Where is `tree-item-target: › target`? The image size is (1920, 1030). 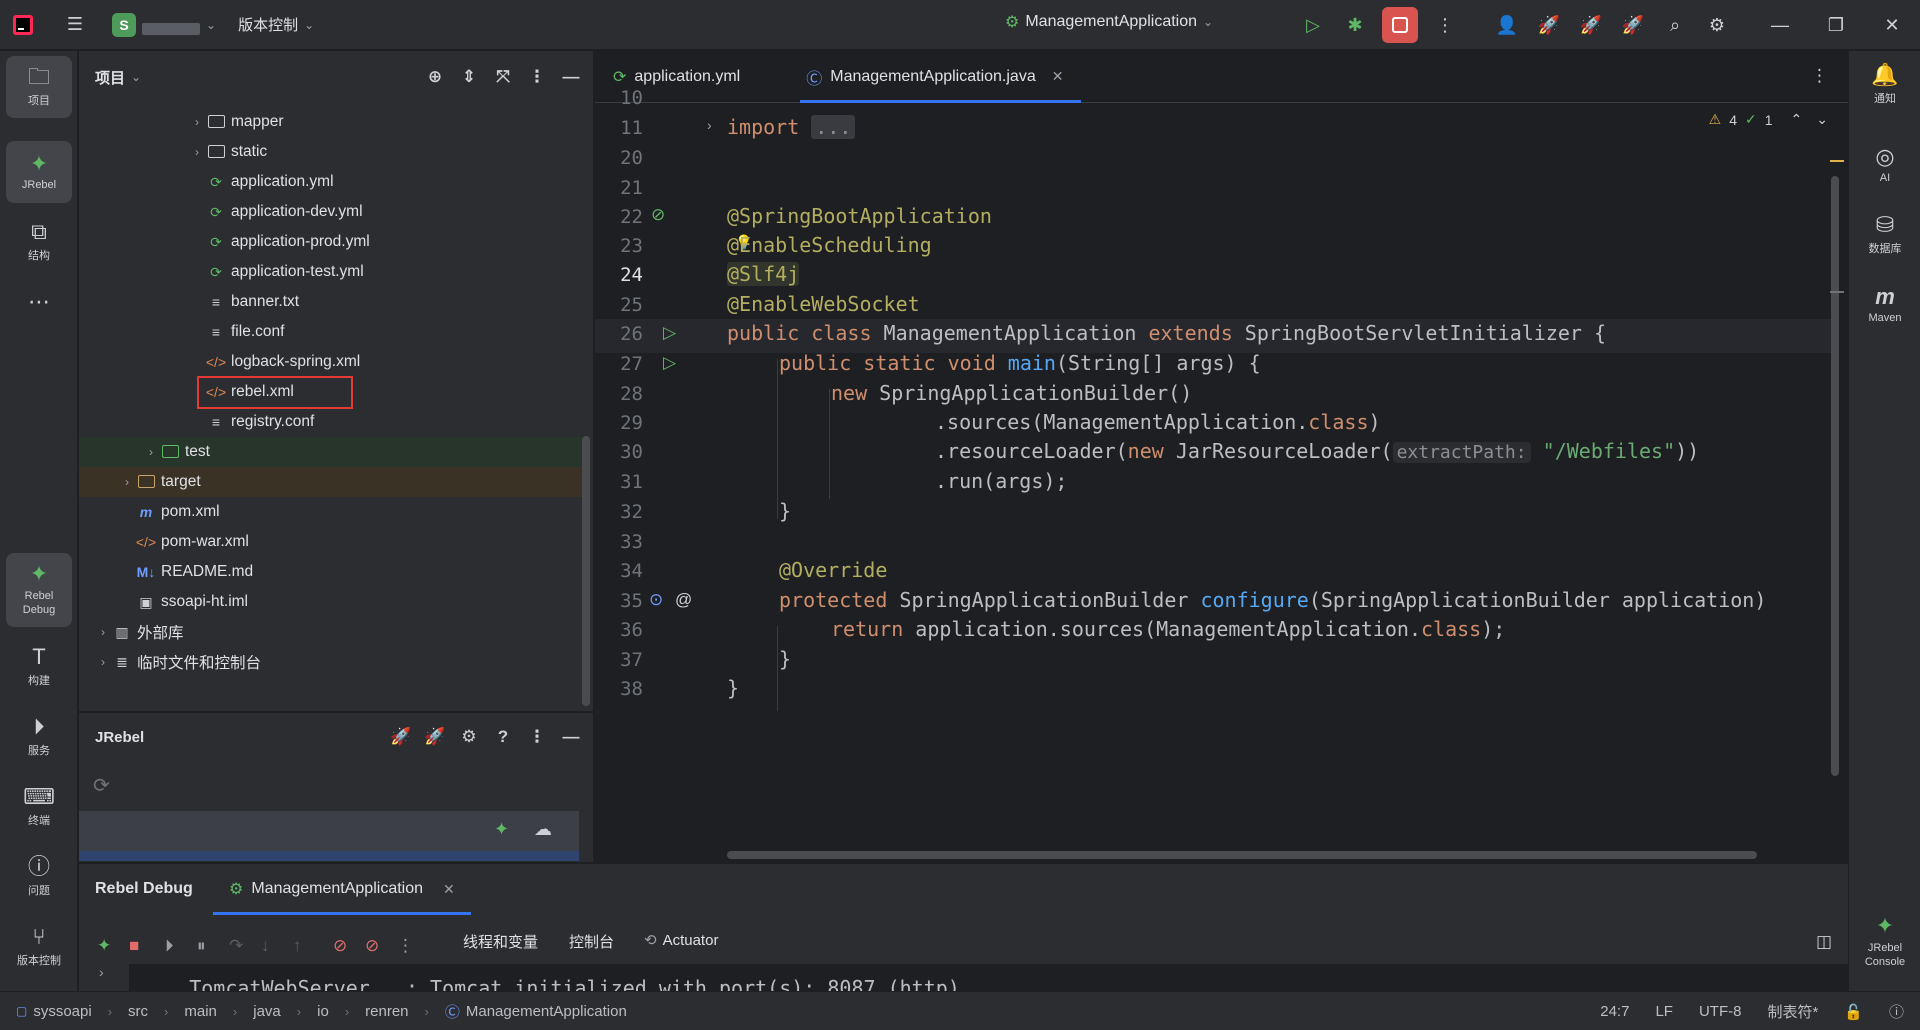
tree-item-target: › target is located at coordinates (331, 482).